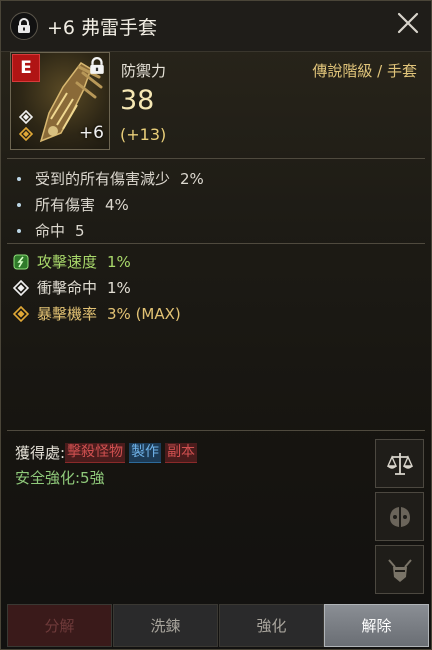 The width and height of the screenshot is (432, 650). I want to click on defense-label: 防禦力, so click(144, 71).